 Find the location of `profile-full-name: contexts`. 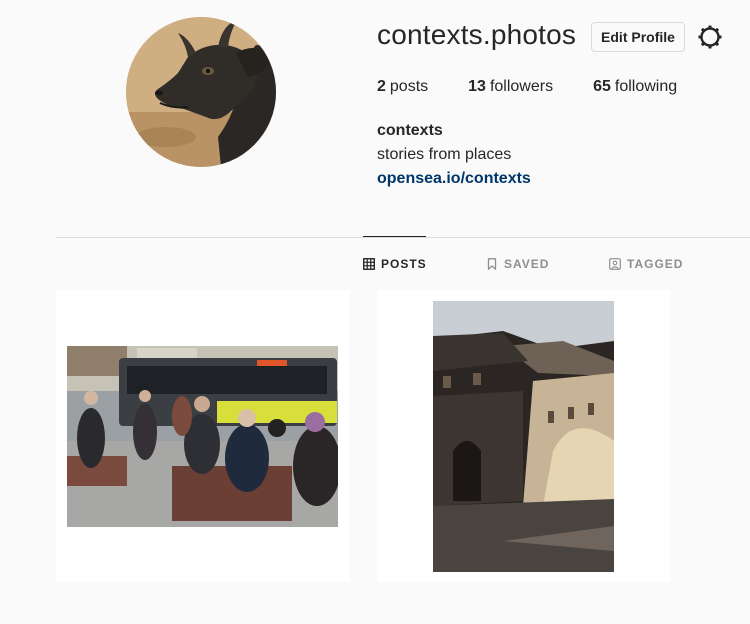

profile-full-name: contexts is located at coordinates (410, 130).